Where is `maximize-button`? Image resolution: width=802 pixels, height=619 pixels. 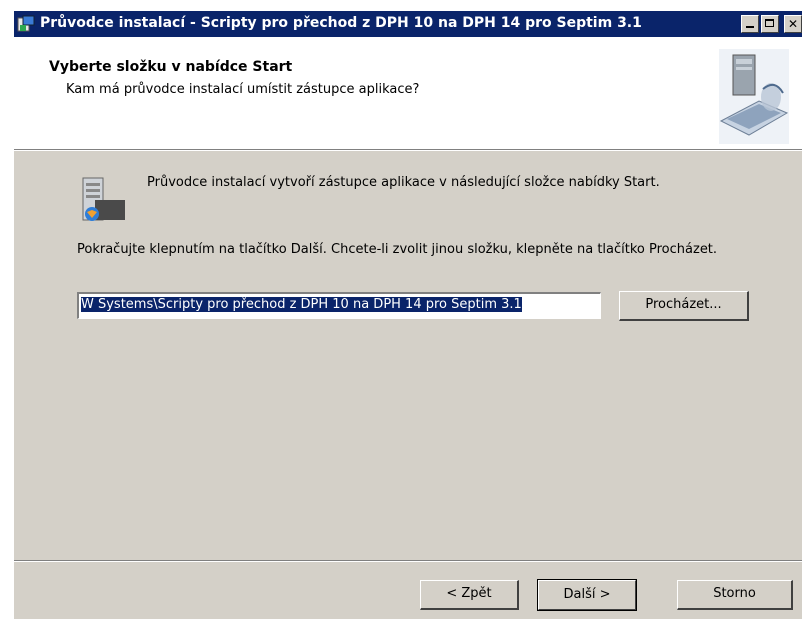 maximize-button is located at coordinates (770, 24).